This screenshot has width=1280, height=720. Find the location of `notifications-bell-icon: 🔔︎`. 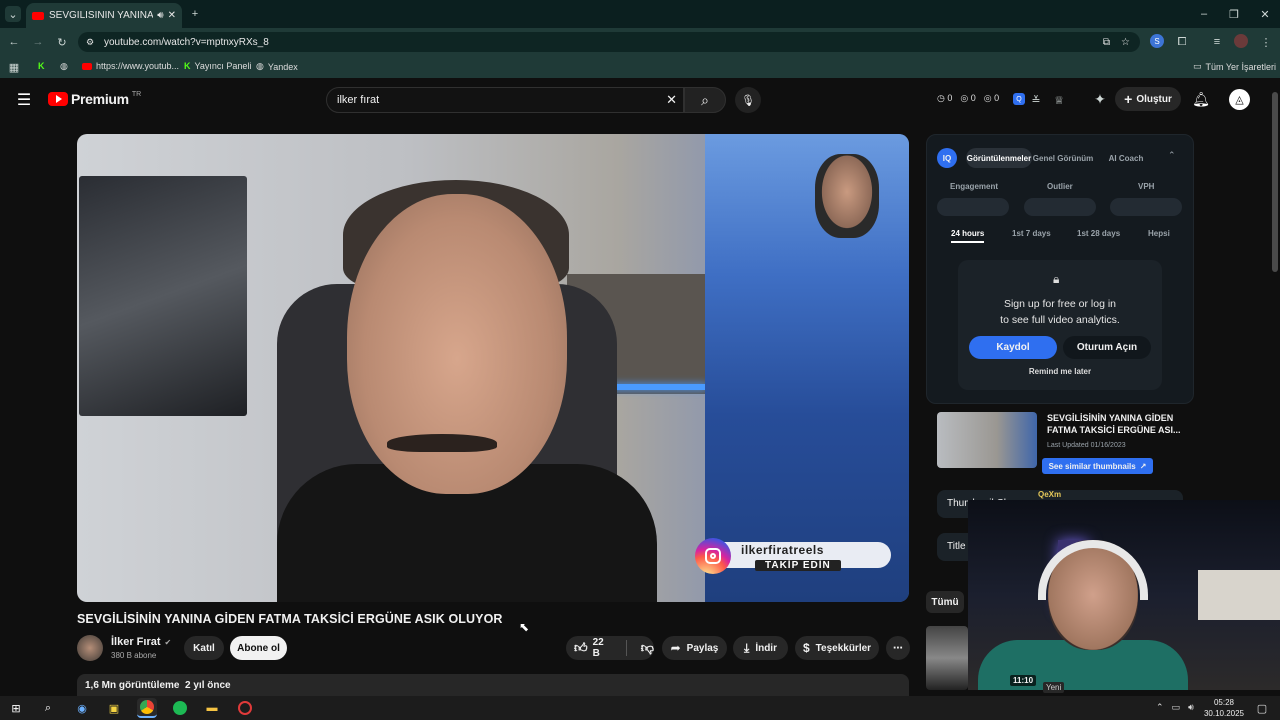

notifications-bell-icon: 🔔︎ is located at coordinates (1201, 99).